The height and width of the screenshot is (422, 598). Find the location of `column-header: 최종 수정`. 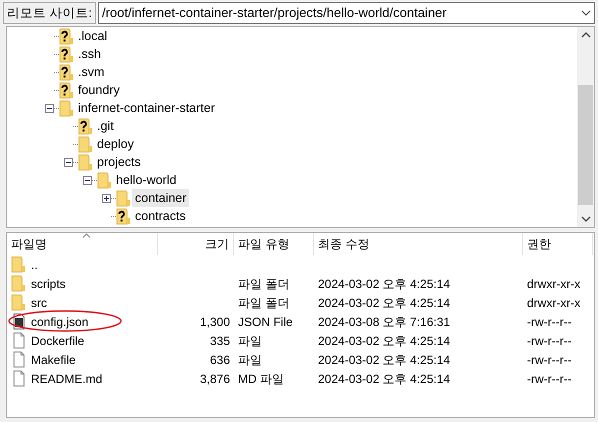

column-header: 최종 수정 is located at coordinates (418, 244).